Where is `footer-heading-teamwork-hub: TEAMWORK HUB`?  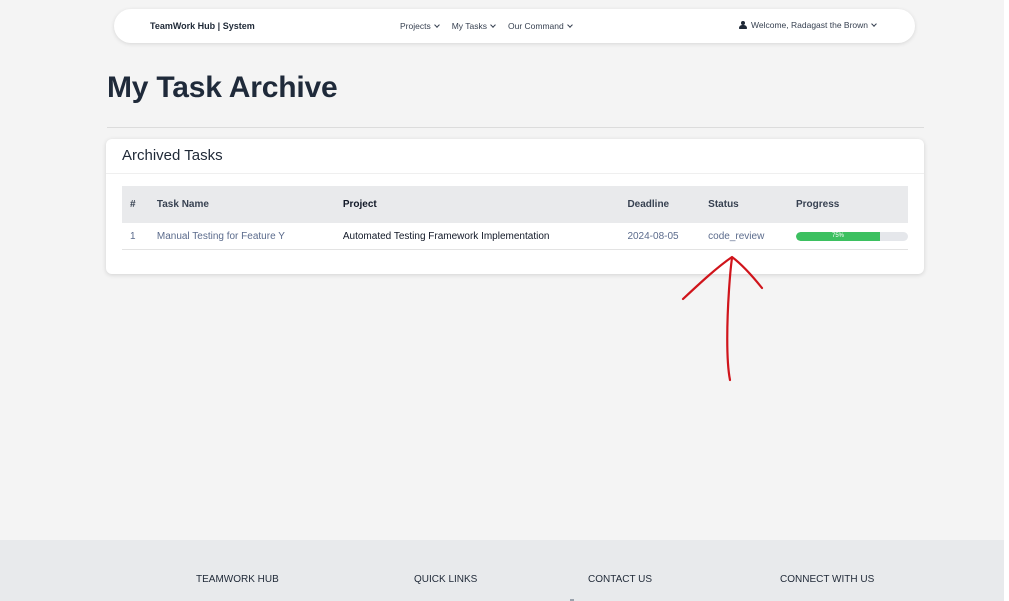 footer-heading-teamwork-hub: TEAMWORK HUB is located at coordinates (237, 579).